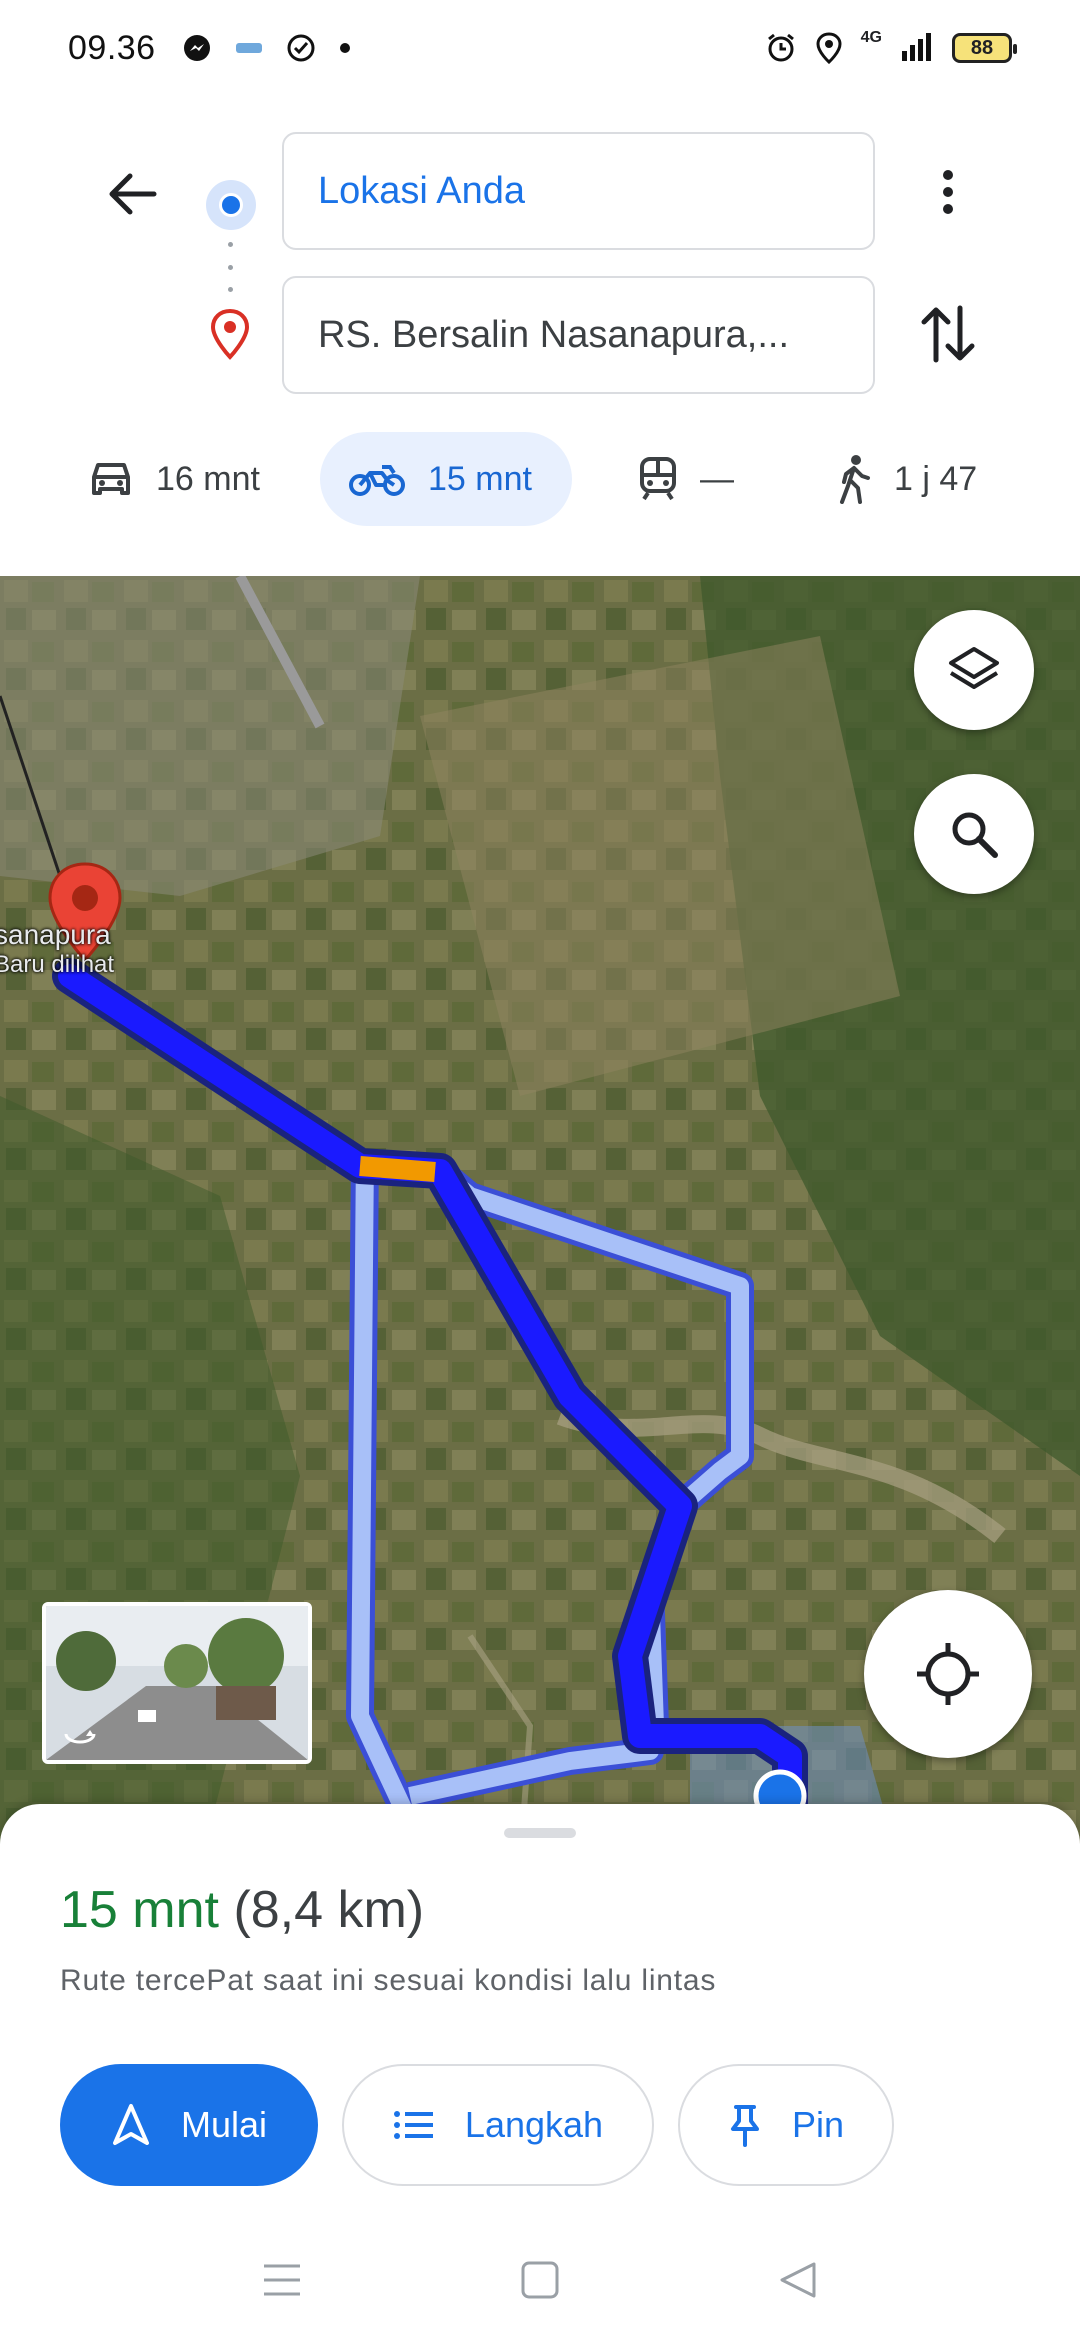  Describe the element at coordinates (540, 48) in the screenshot. I see `status-bar: 09.36 4G 88` at that location.